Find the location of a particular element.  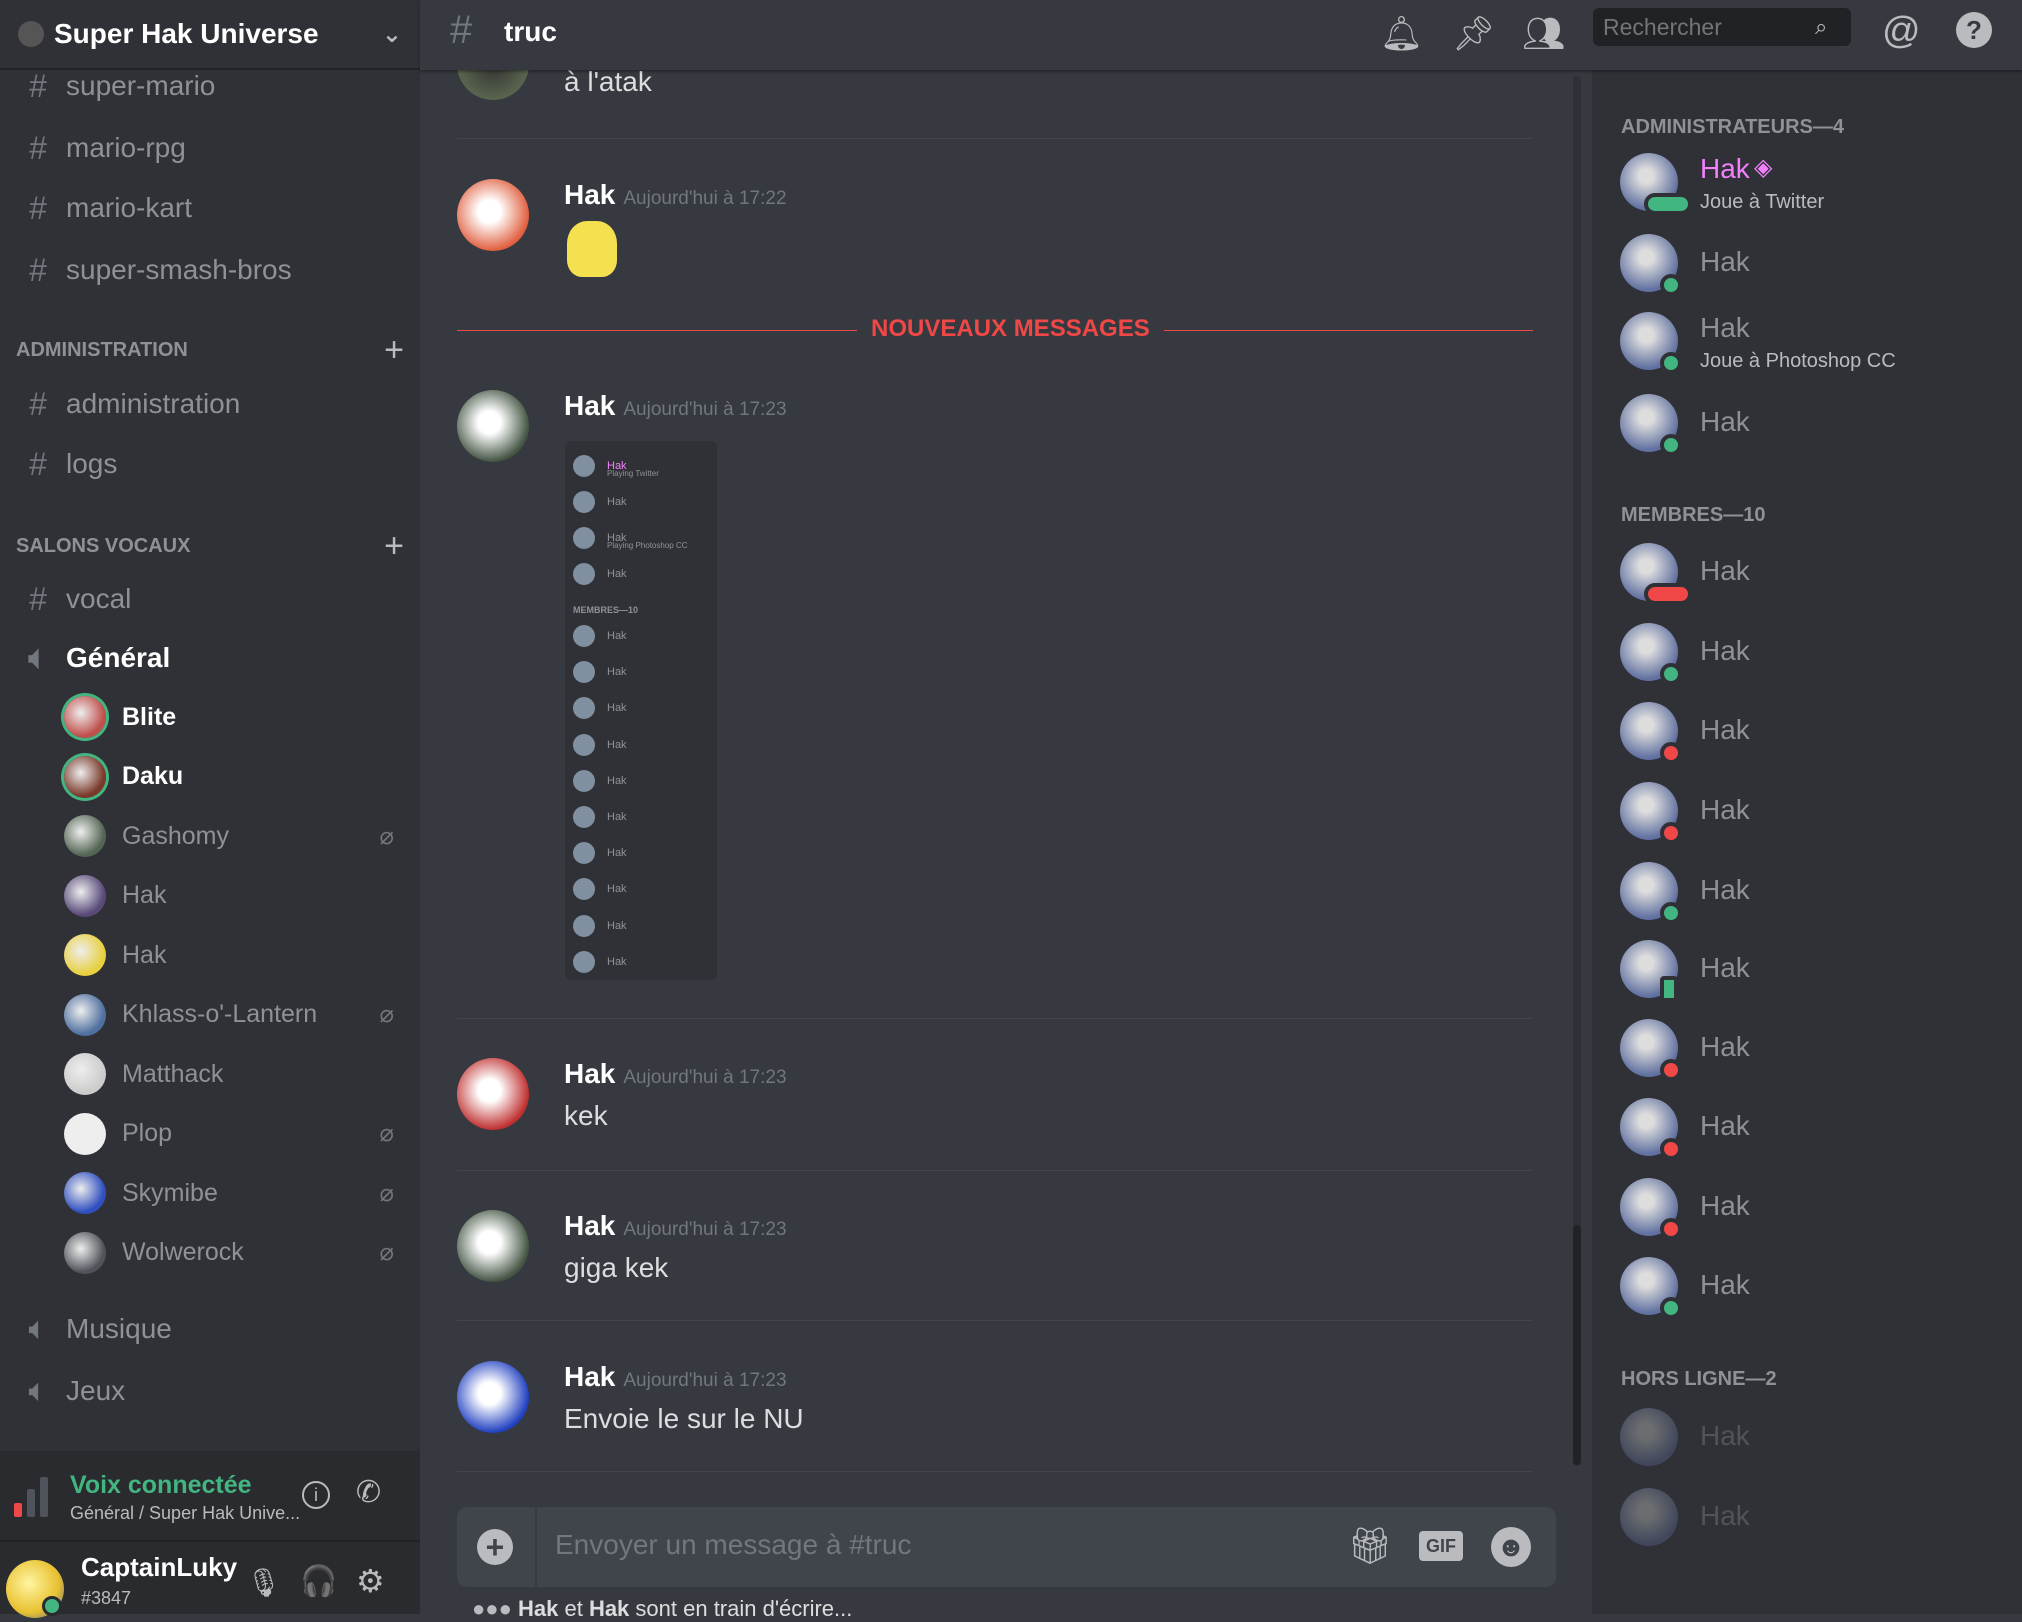

gift-icon: 🎁︎ is located at coordinates (1370, 1546).